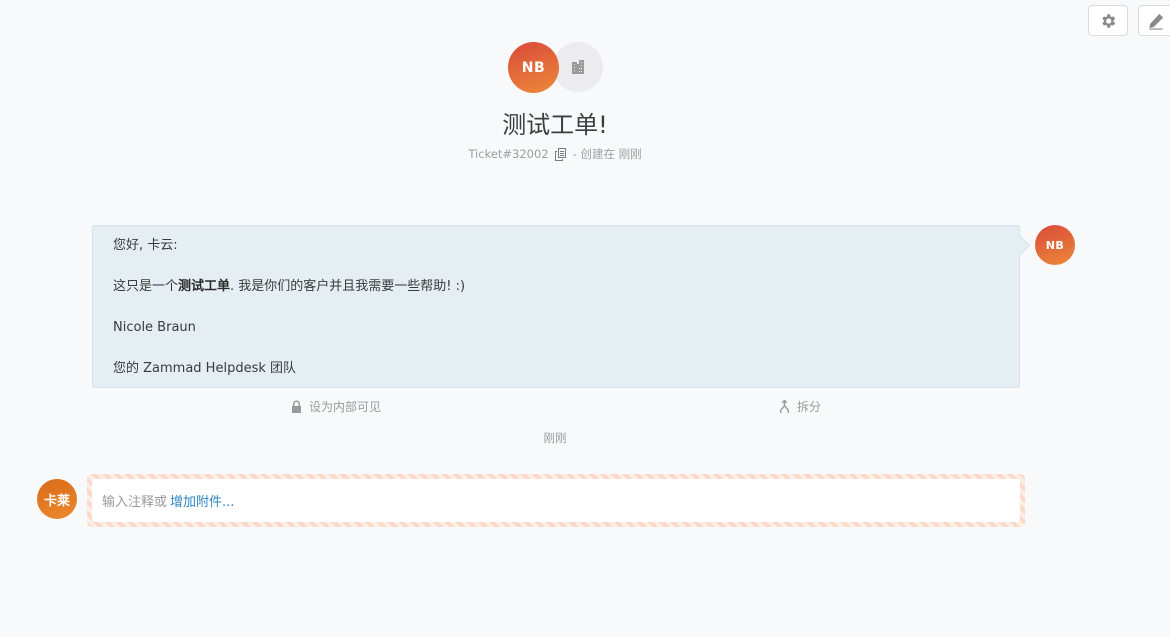  What do you see at coordinates (154, 327) in the screenshot?
I see `article-signature-name: Nicole Braun` at bounding box center [154, 327].